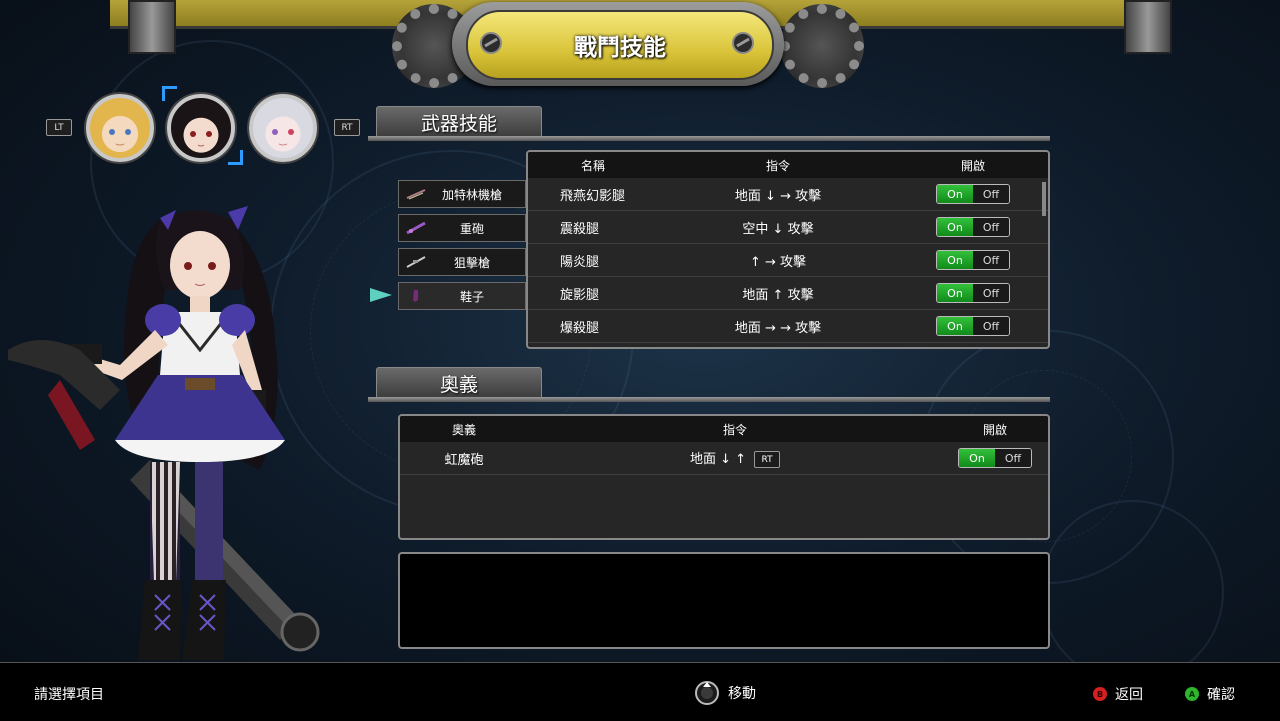 This screenshot has width=1280, height=721. I want to click on selection-cursor-icon, so click(381, 295).